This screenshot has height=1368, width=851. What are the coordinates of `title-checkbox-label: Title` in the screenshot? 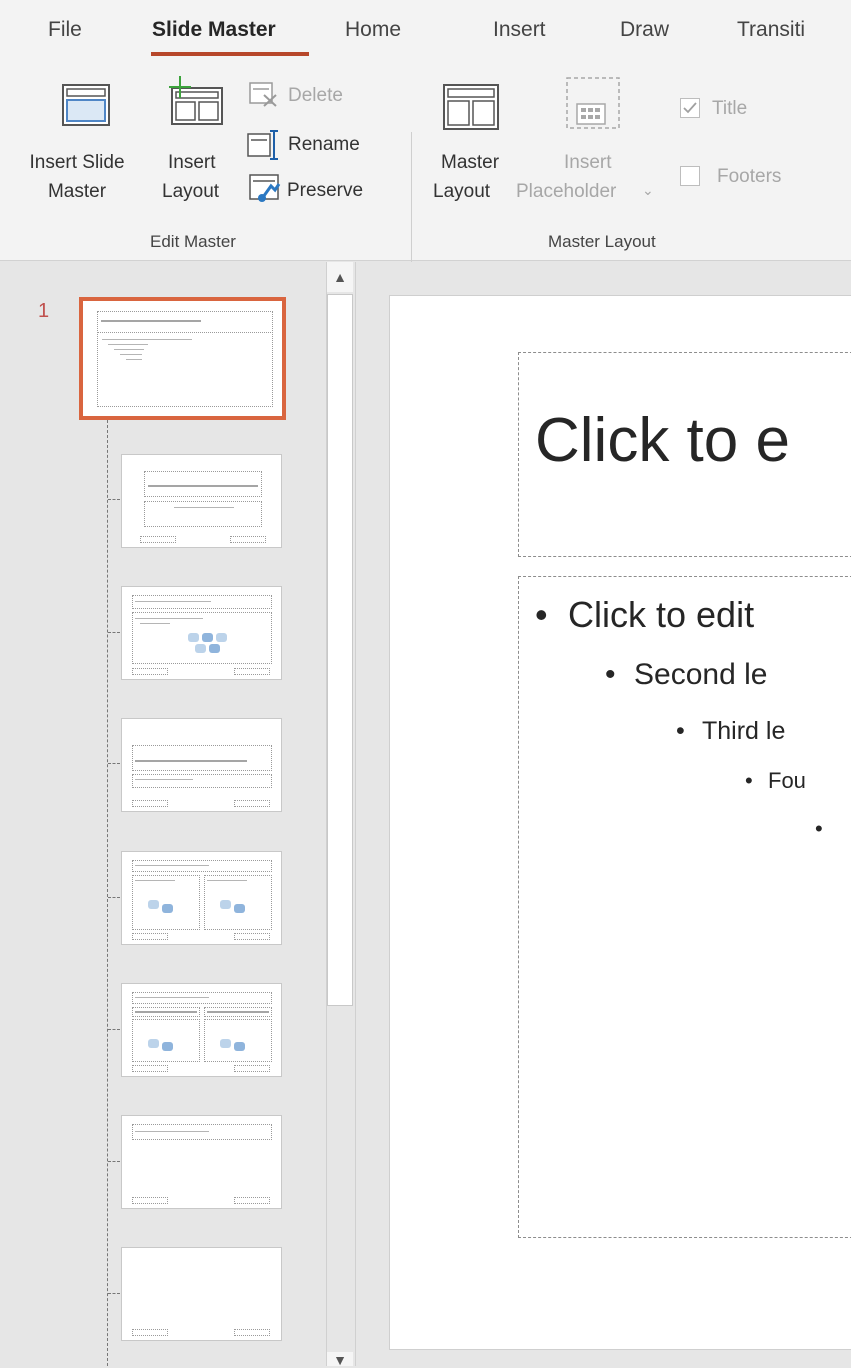 It's located at (730, 108).